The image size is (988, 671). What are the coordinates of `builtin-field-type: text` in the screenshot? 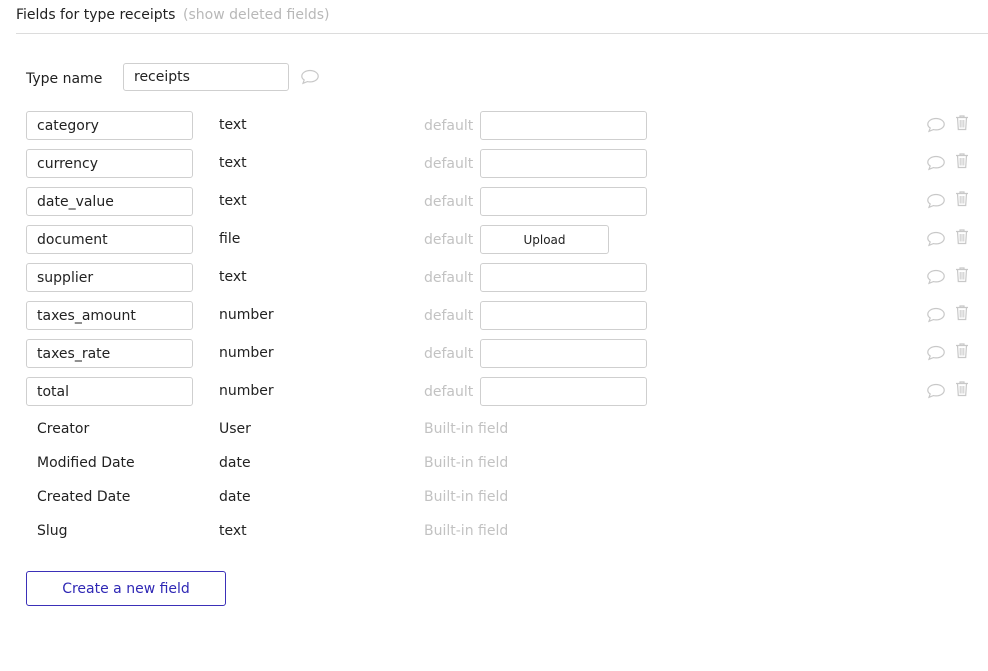 It's located at (233, 531).